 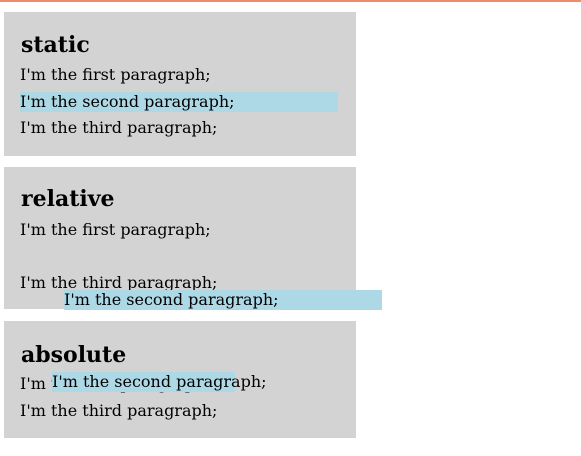 I want to click on section-heading-absolute: absolute, so click(x=74, y=355).